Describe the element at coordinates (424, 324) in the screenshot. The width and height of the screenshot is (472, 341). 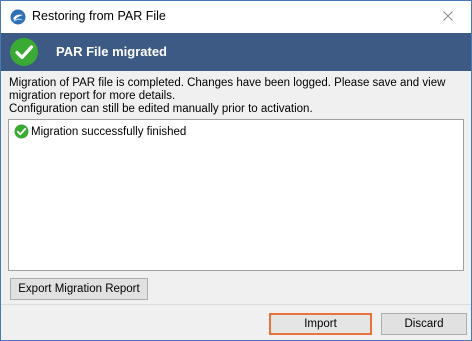
I see `discard-button: Discard` at that location.